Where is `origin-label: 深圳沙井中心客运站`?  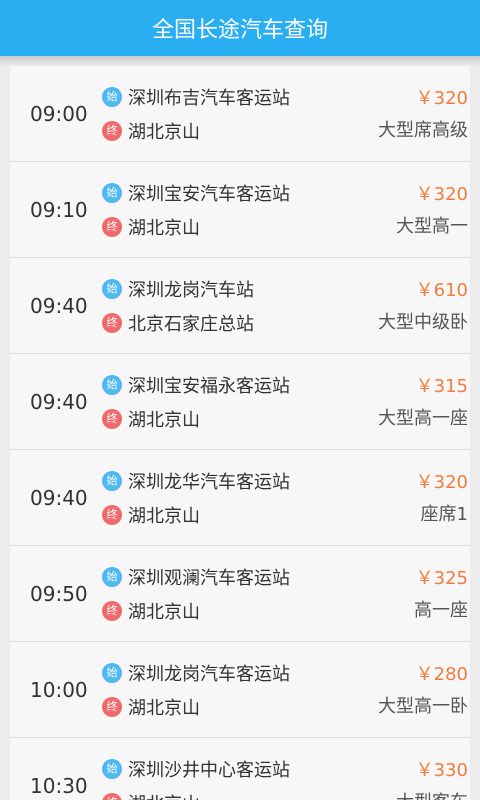 origin-label: 深圳沙井中心客运站 is located at coordinates (209, 770).